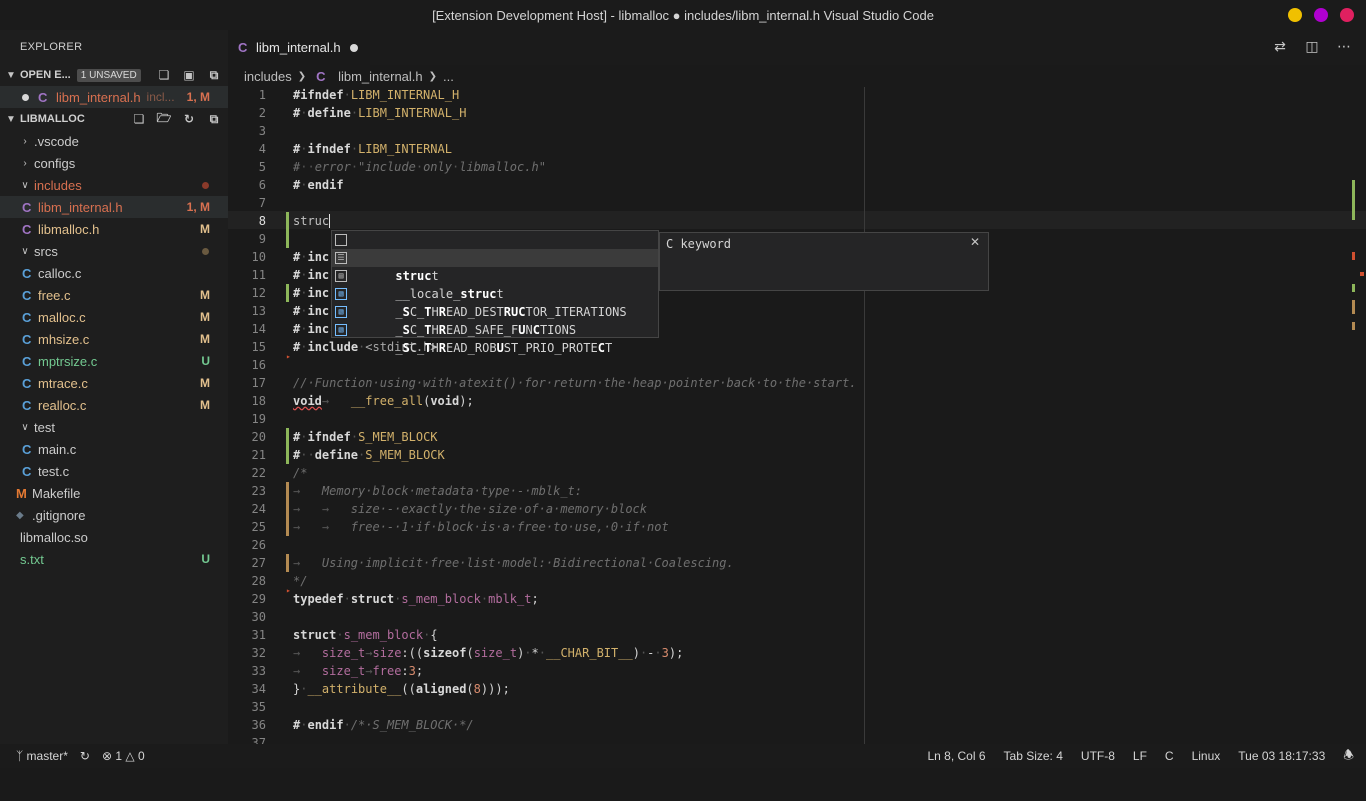 This screenshot has width=1366, height=801. I want to click on folder-item: ∨ srcs, so click(114, 251).